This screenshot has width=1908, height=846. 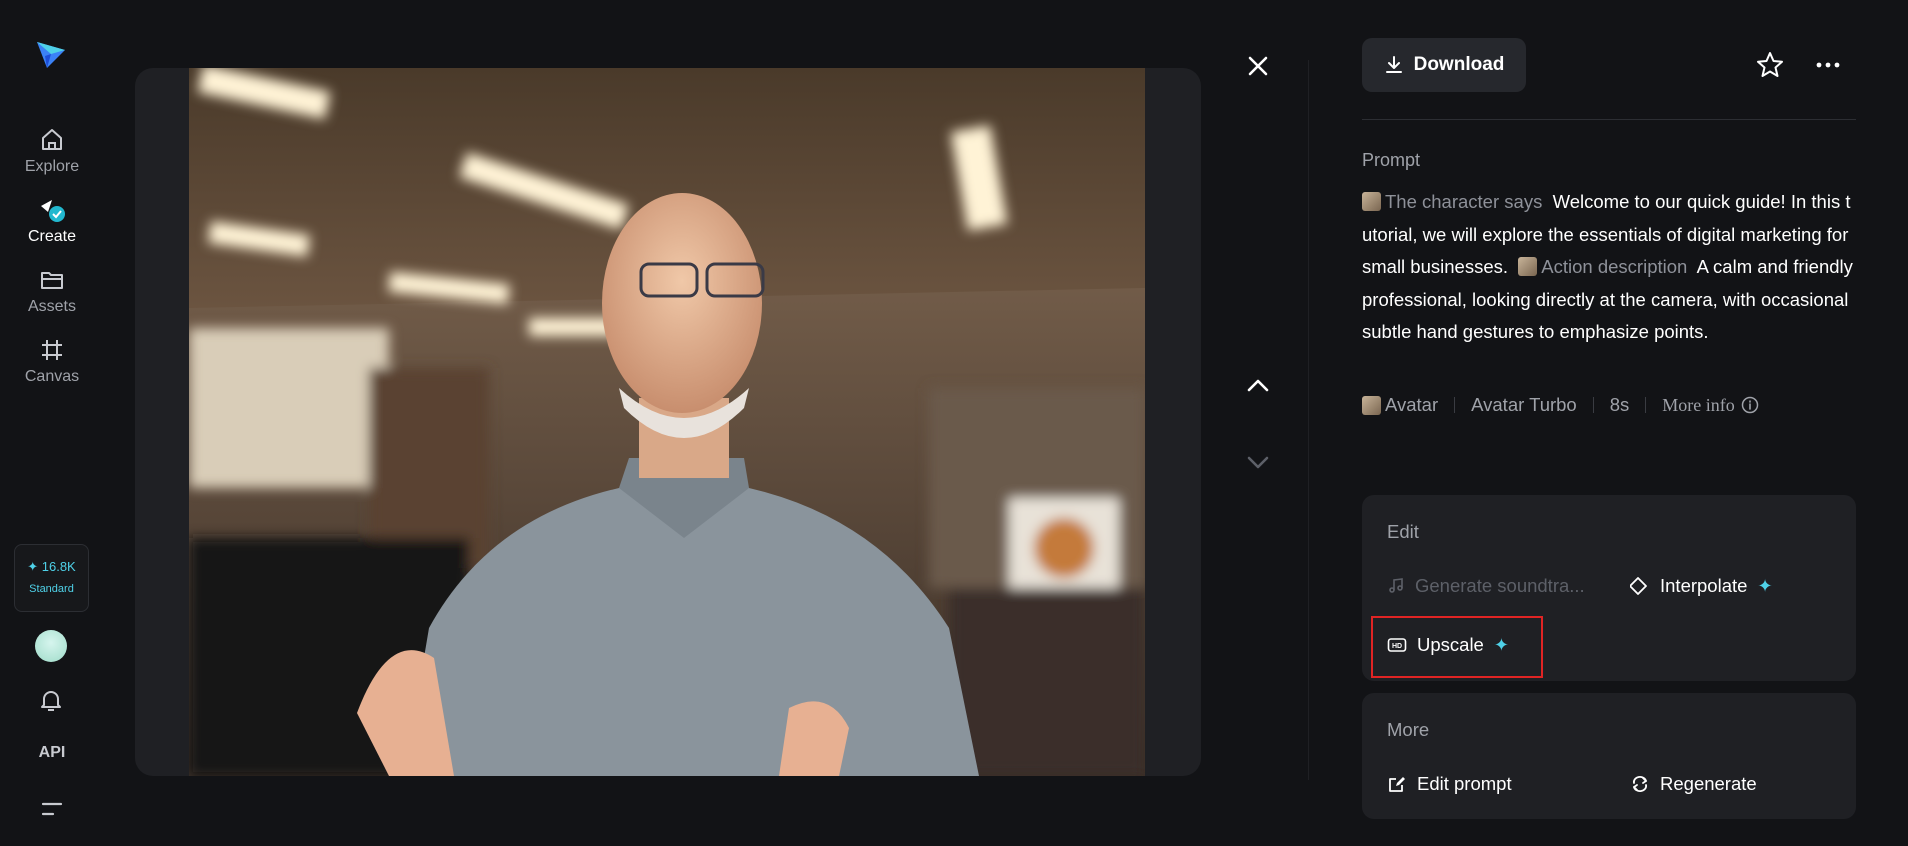 I want to click on model-name: Avatar, so click(x=1412, y=404).